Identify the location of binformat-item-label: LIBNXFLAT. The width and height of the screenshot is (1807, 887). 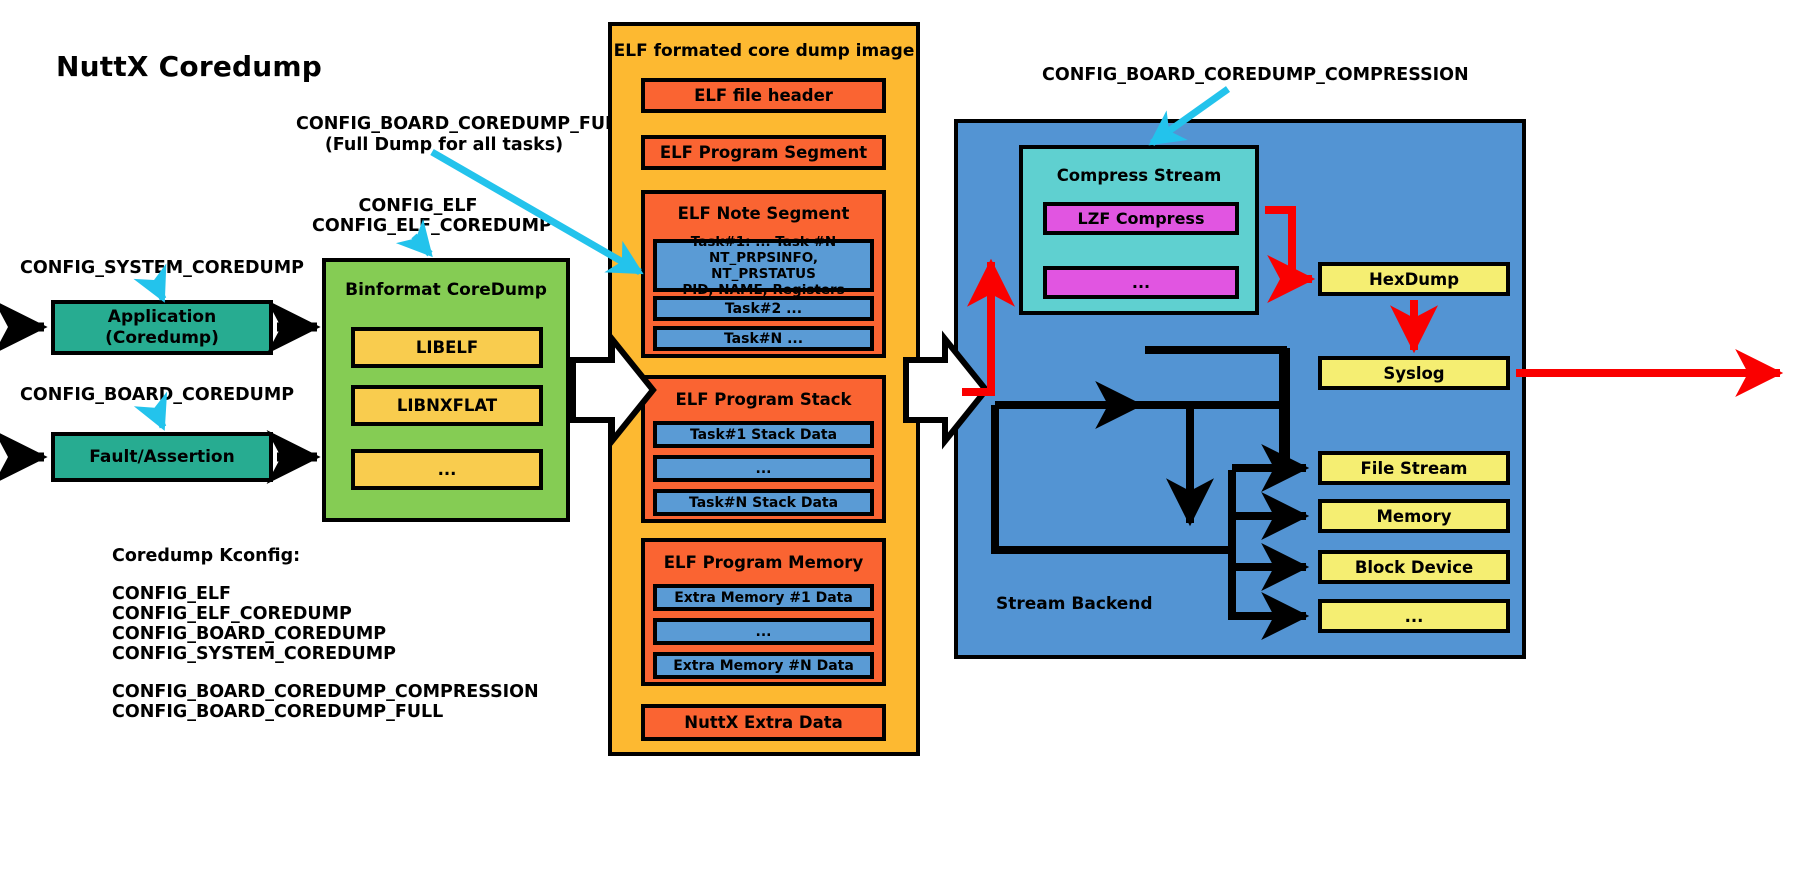
(447, 405).